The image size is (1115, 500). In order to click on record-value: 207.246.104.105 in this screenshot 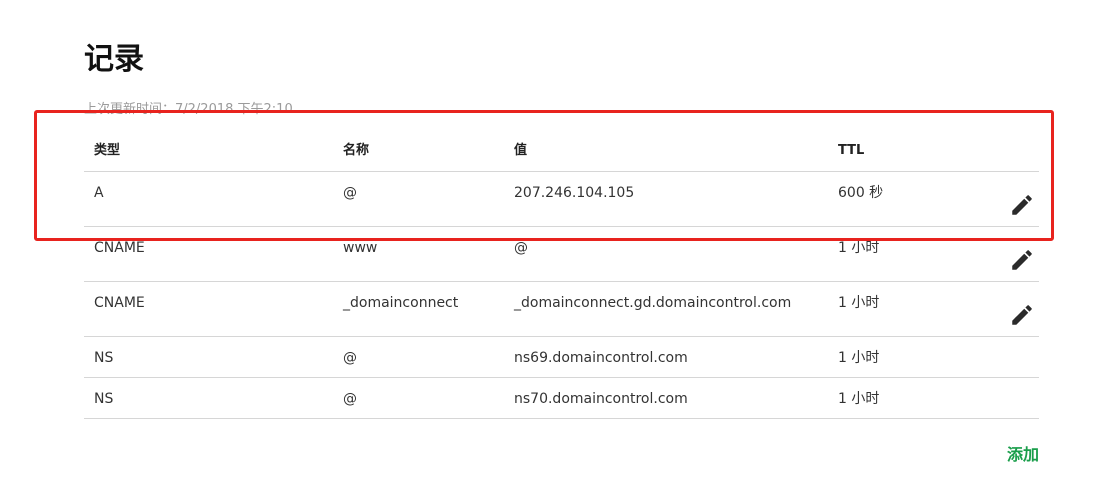, I will do `click(574, 193)`.